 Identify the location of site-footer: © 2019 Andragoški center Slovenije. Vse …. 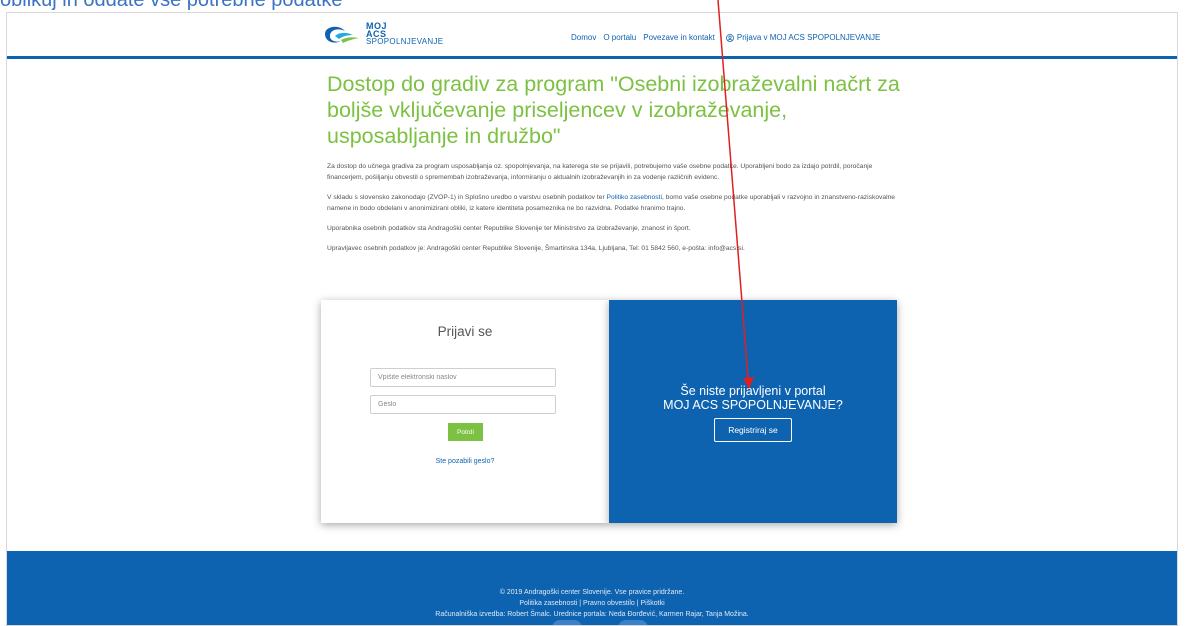
(592, 588).